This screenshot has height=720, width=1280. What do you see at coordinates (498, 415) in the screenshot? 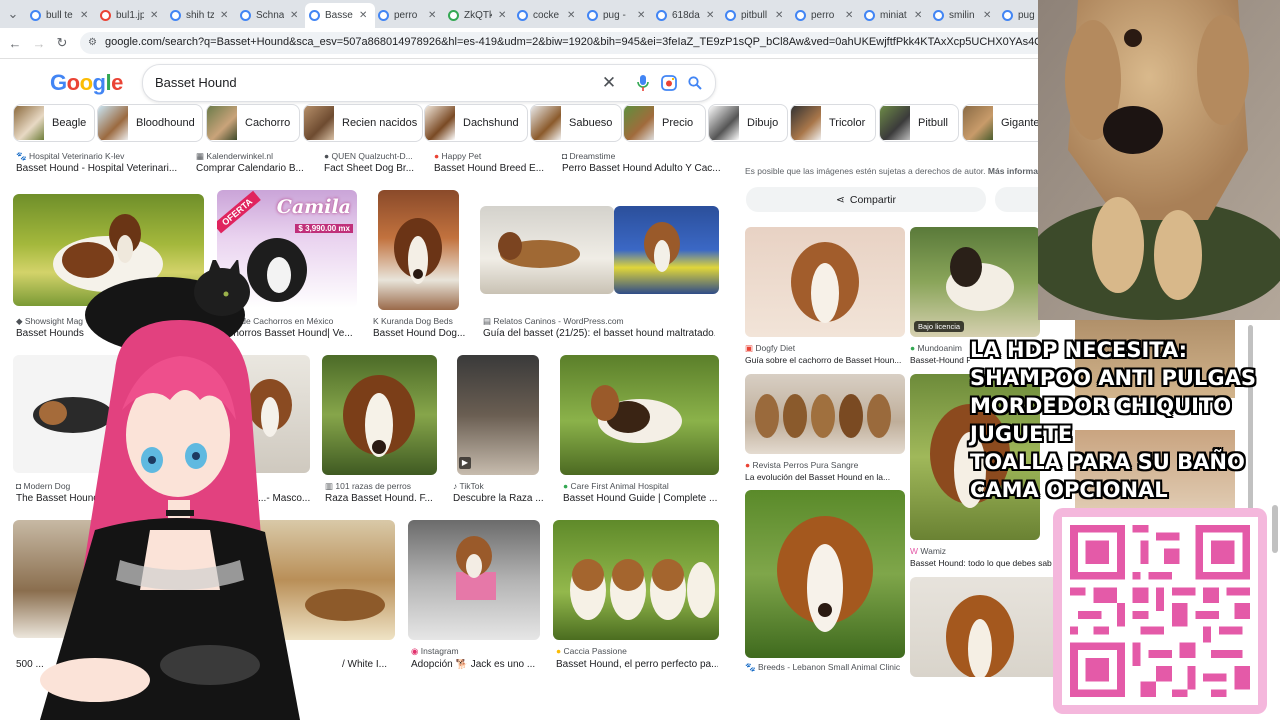
I see `result-image: ▶` at bounding box center [498, 415].